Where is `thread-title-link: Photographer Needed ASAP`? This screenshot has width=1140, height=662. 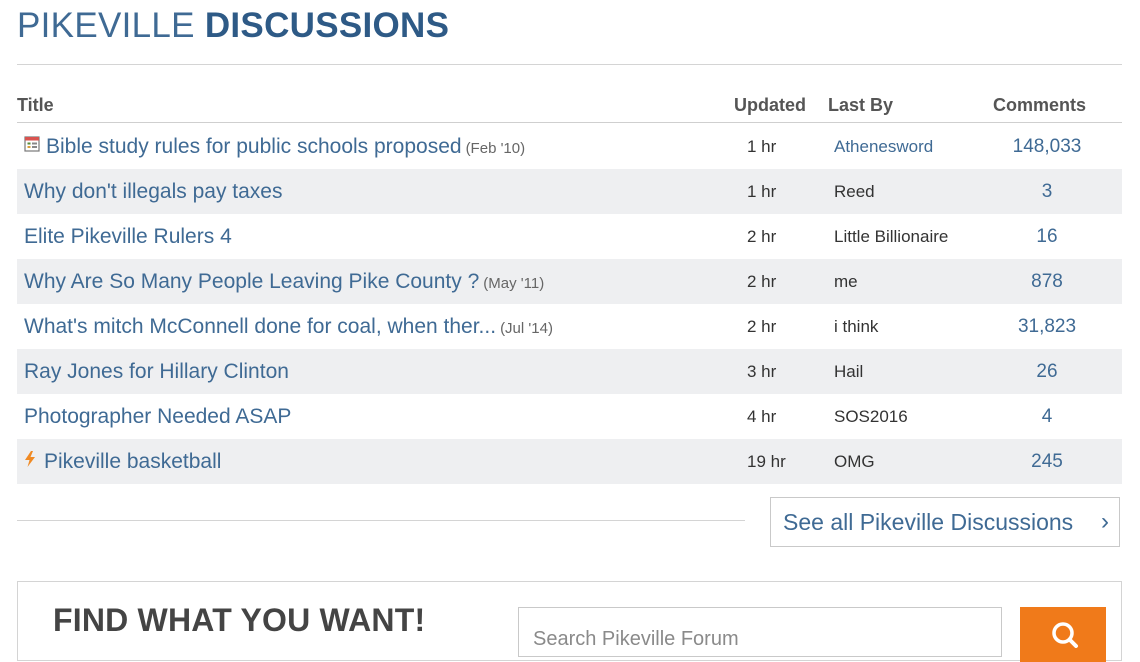 thread-title-link: Photographer Needed ASAP is located at coordinates (157, 416).